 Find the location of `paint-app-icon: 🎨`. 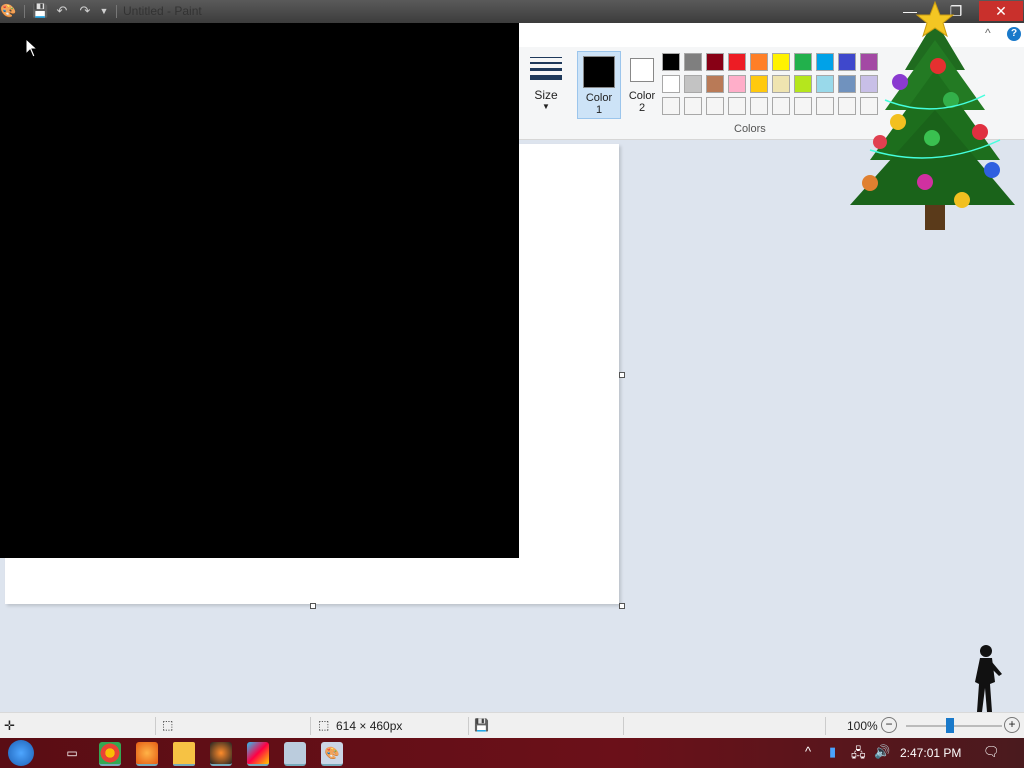

paint-app-icon: 🎨 is located at coordinates (8, 11).